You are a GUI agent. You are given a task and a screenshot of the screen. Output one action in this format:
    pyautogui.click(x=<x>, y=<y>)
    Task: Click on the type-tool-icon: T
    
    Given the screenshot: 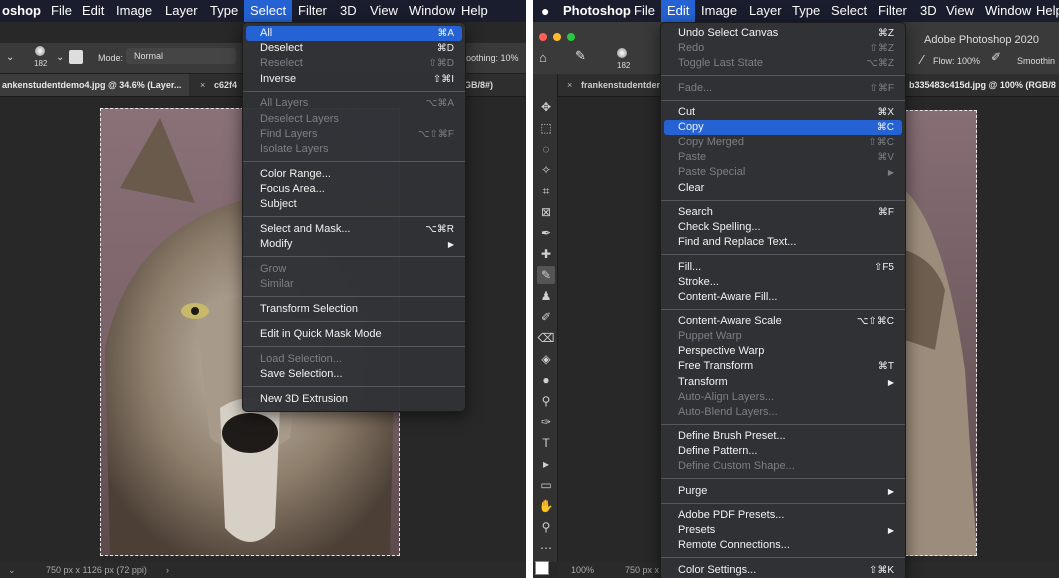 What is the action you would take?
    pyautogui.click(x=546, y=443)
    